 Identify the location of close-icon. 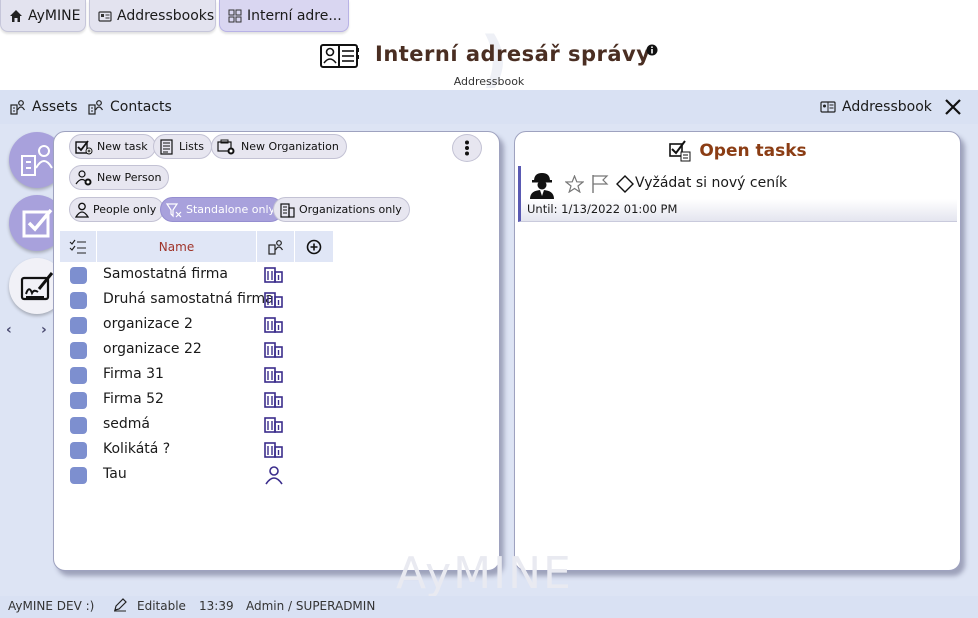
(953, 107).